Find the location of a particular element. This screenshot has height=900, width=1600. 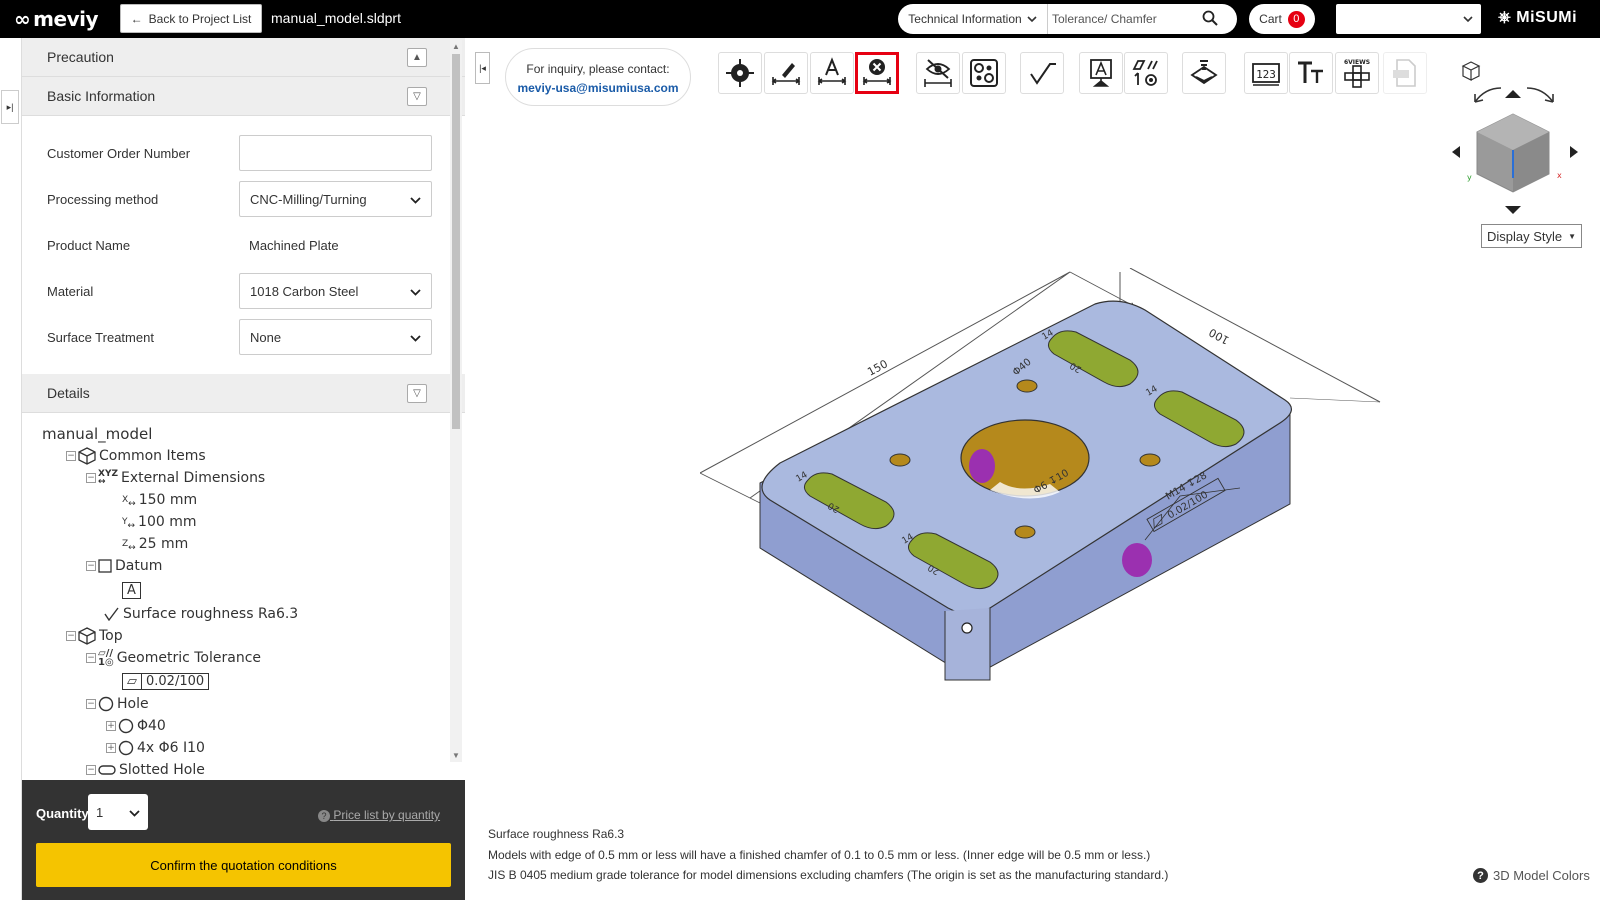

price-list-link: ? Price list by quantity is located at coordinates (379, 815).